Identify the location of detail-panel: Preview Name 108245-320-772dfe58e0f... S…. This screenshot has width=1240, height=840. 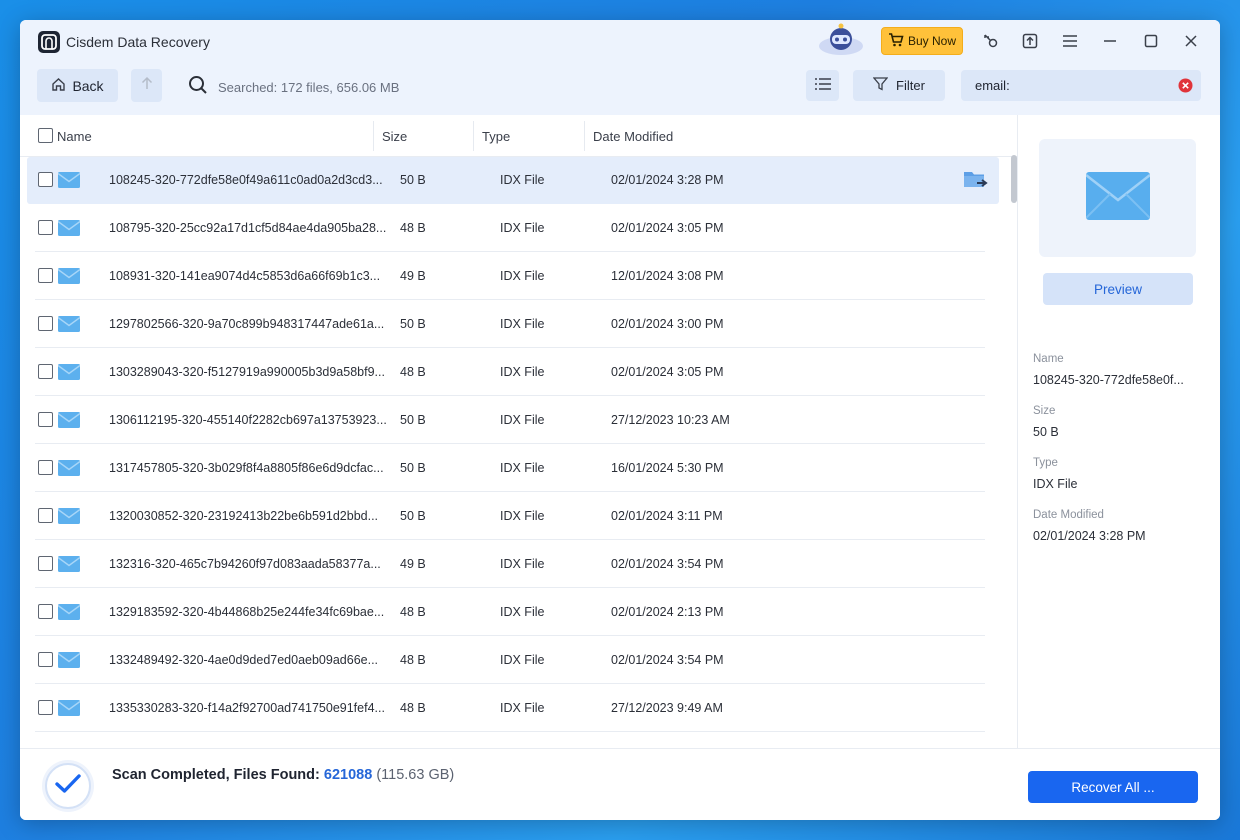
(1119, 431).